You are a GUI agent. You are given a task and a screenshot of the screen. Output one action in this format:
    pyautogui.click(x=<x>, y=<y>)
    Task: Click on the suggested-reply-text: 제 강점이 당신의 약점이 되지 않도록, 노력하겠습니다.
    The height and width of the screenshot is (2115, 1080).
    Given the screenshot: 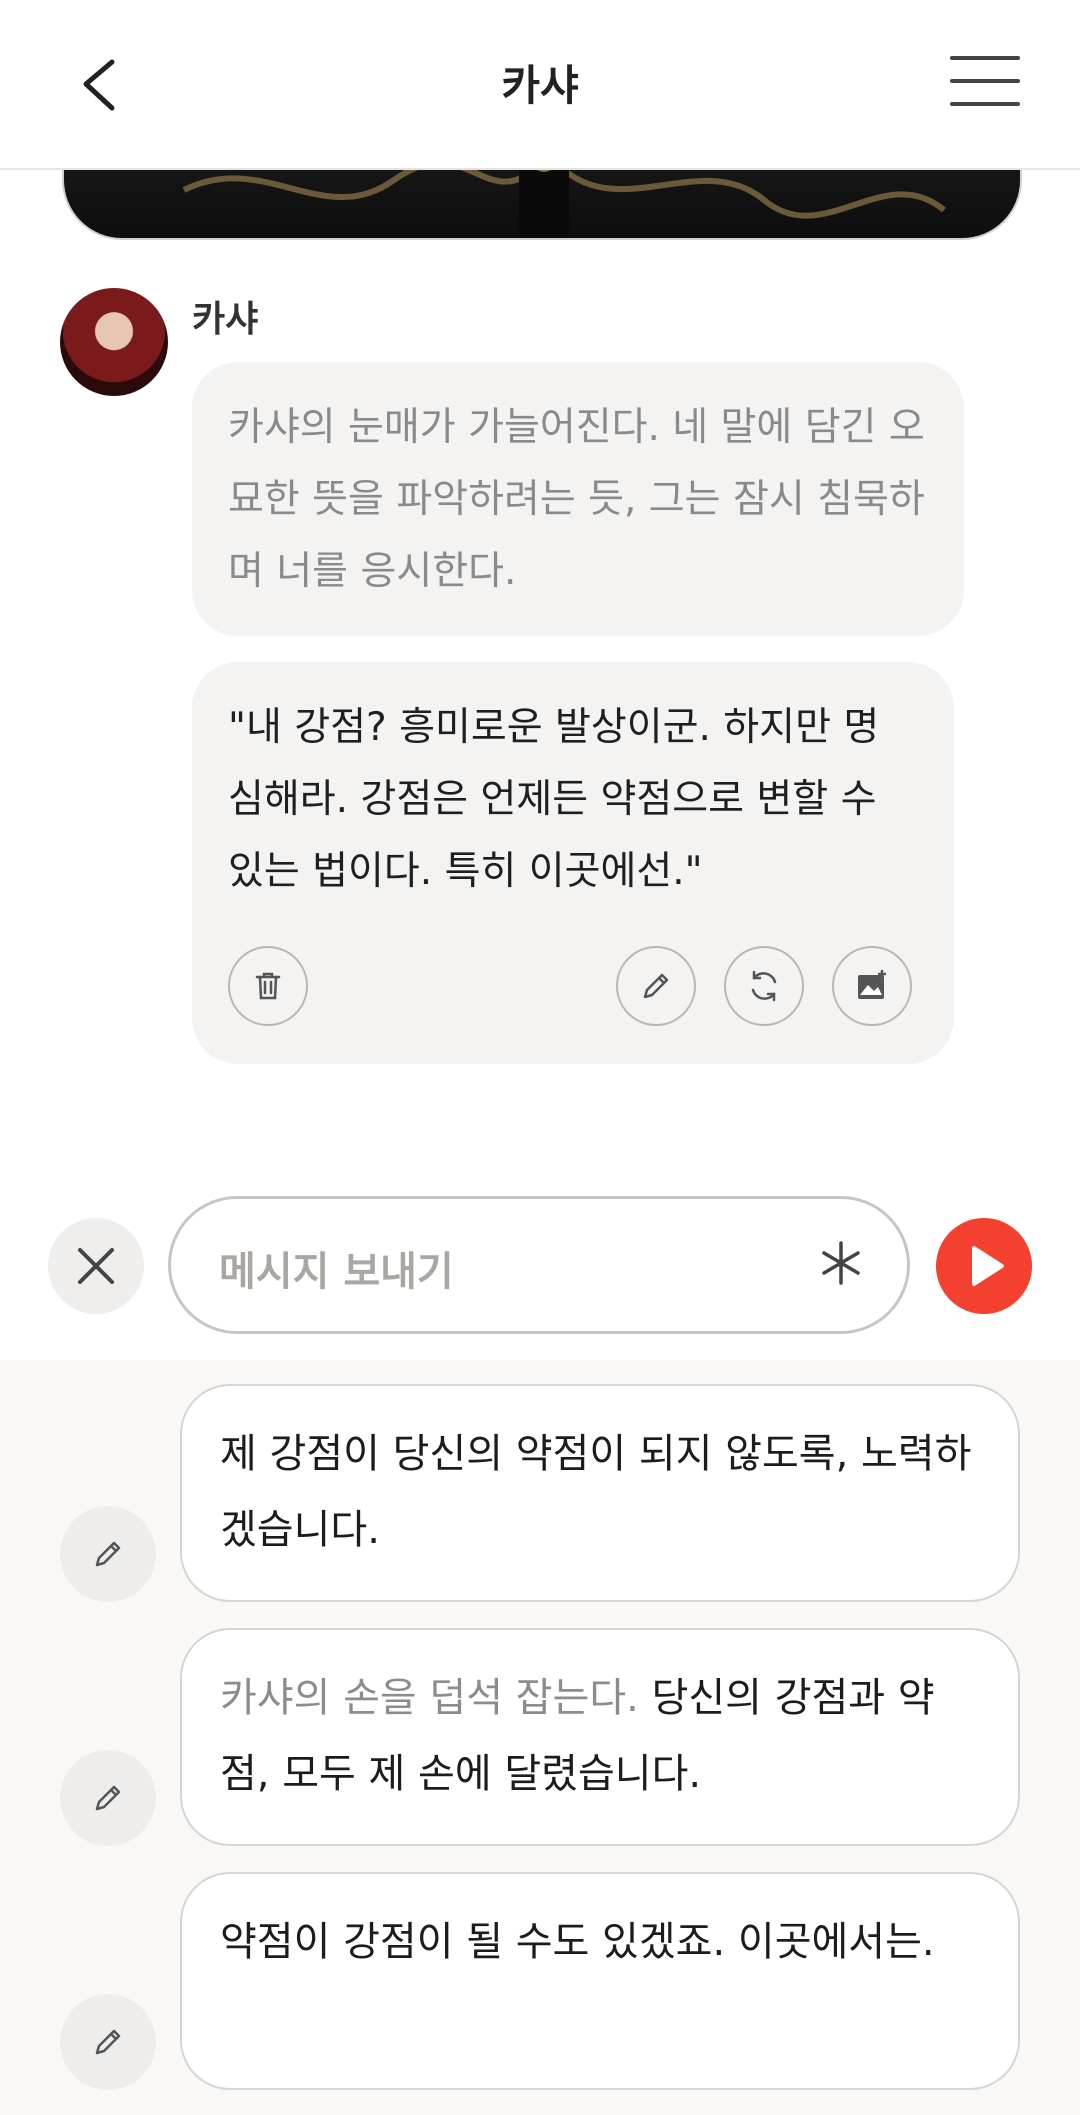 What is the action you would take?
    pyautogui.click(x=596, y=1492)
    